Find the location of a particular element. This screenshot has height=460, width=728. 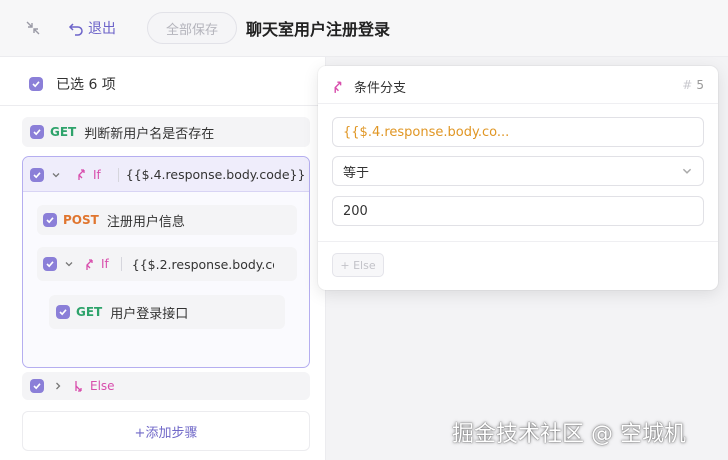

top-bar: 退出 全部保存 聊天室用户注册登录 is located at coordinates (364, 28).